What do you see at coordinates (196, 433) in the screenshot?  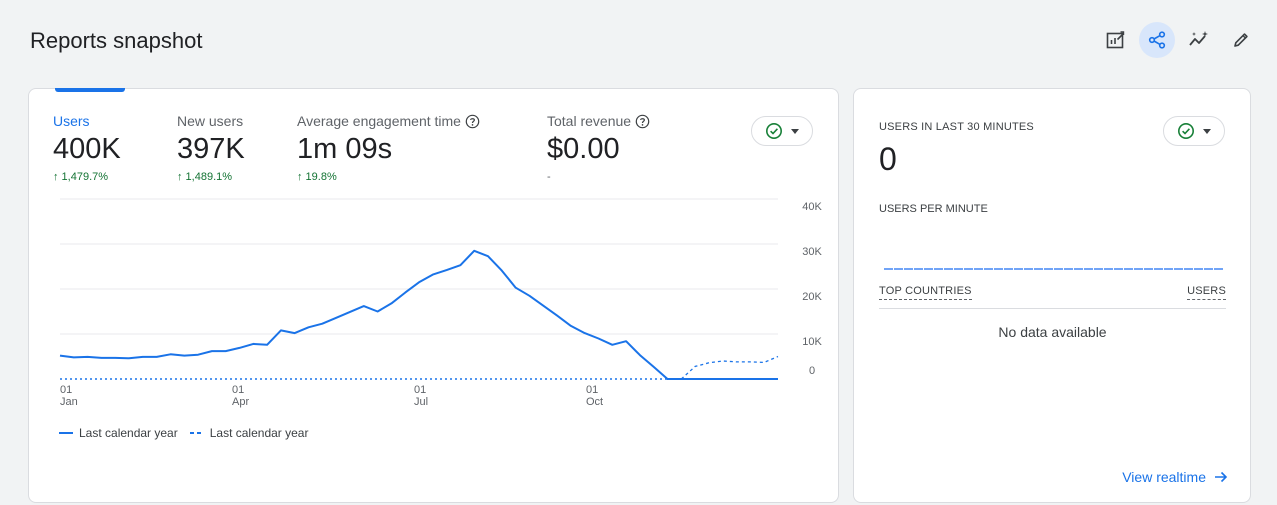 I see `legend-swatch-dashed` at bounding box center [196, 433].